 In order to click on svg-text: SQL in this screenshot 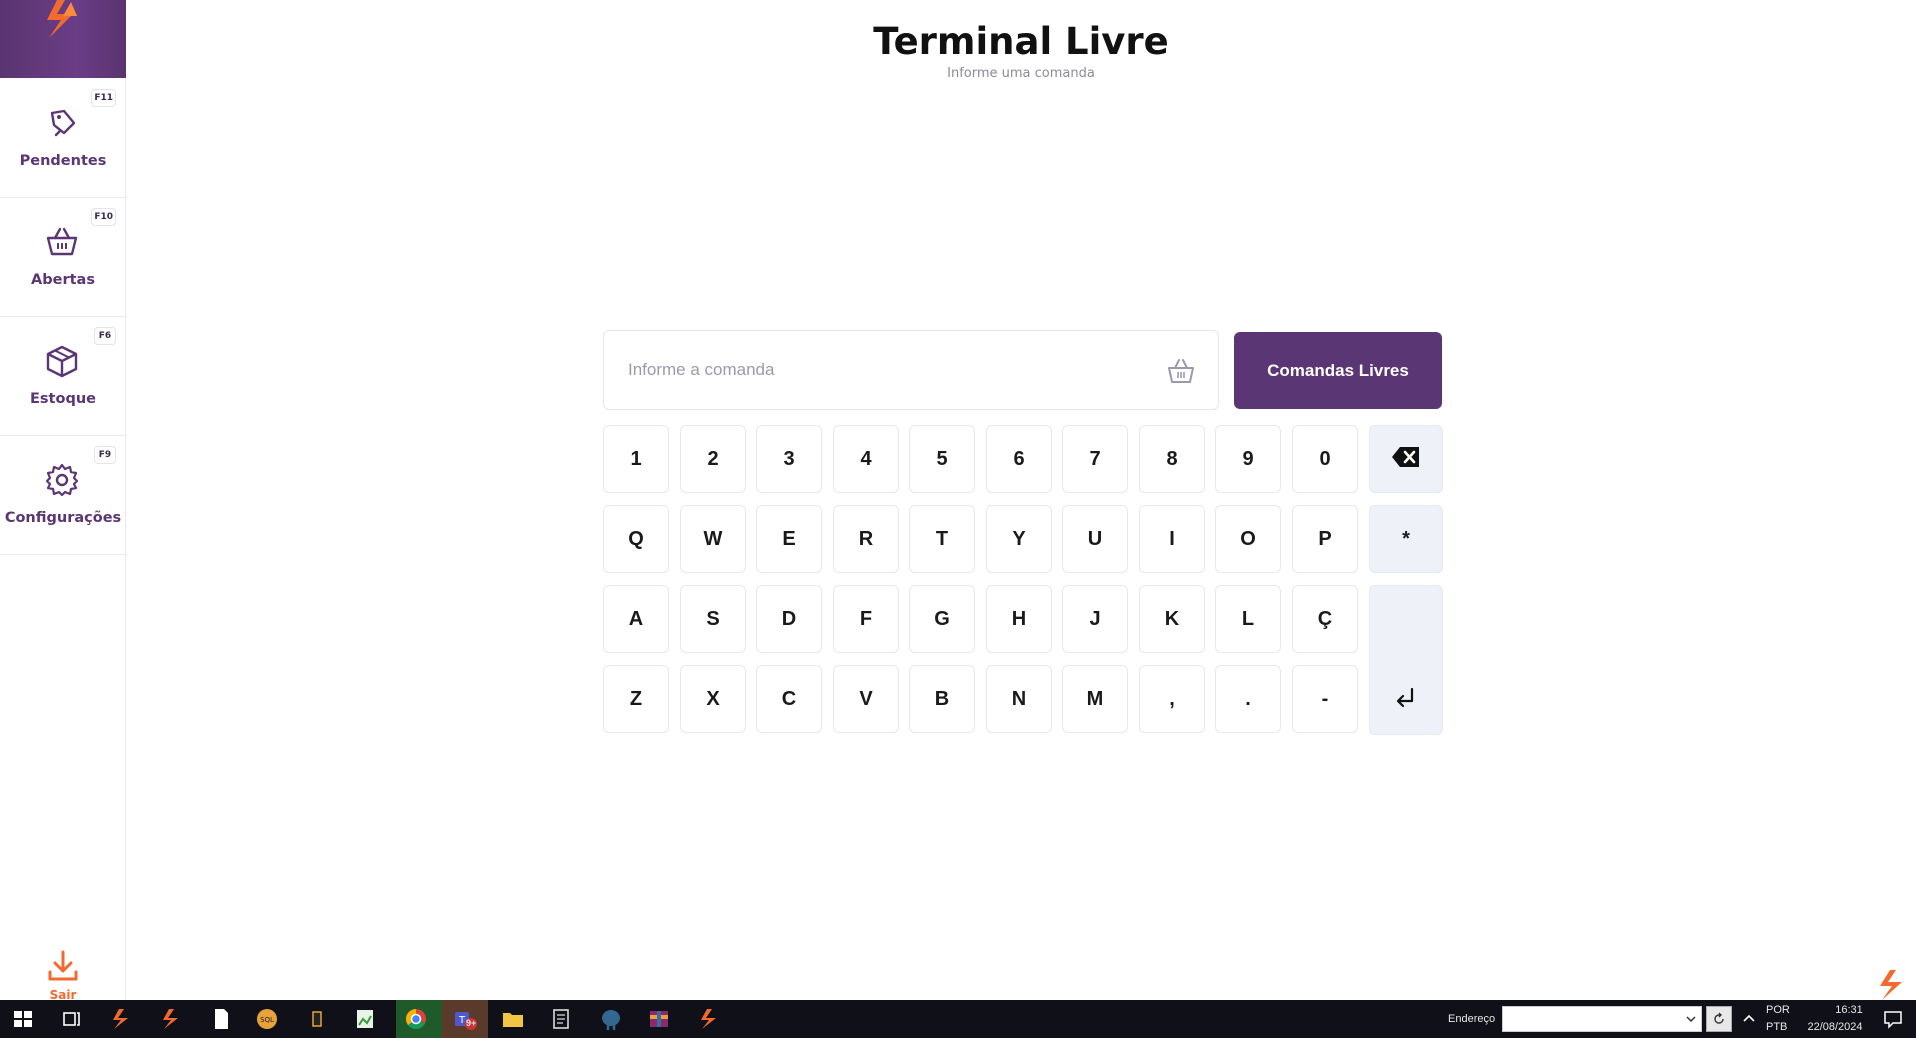, I will do `click(267, 1020)`.